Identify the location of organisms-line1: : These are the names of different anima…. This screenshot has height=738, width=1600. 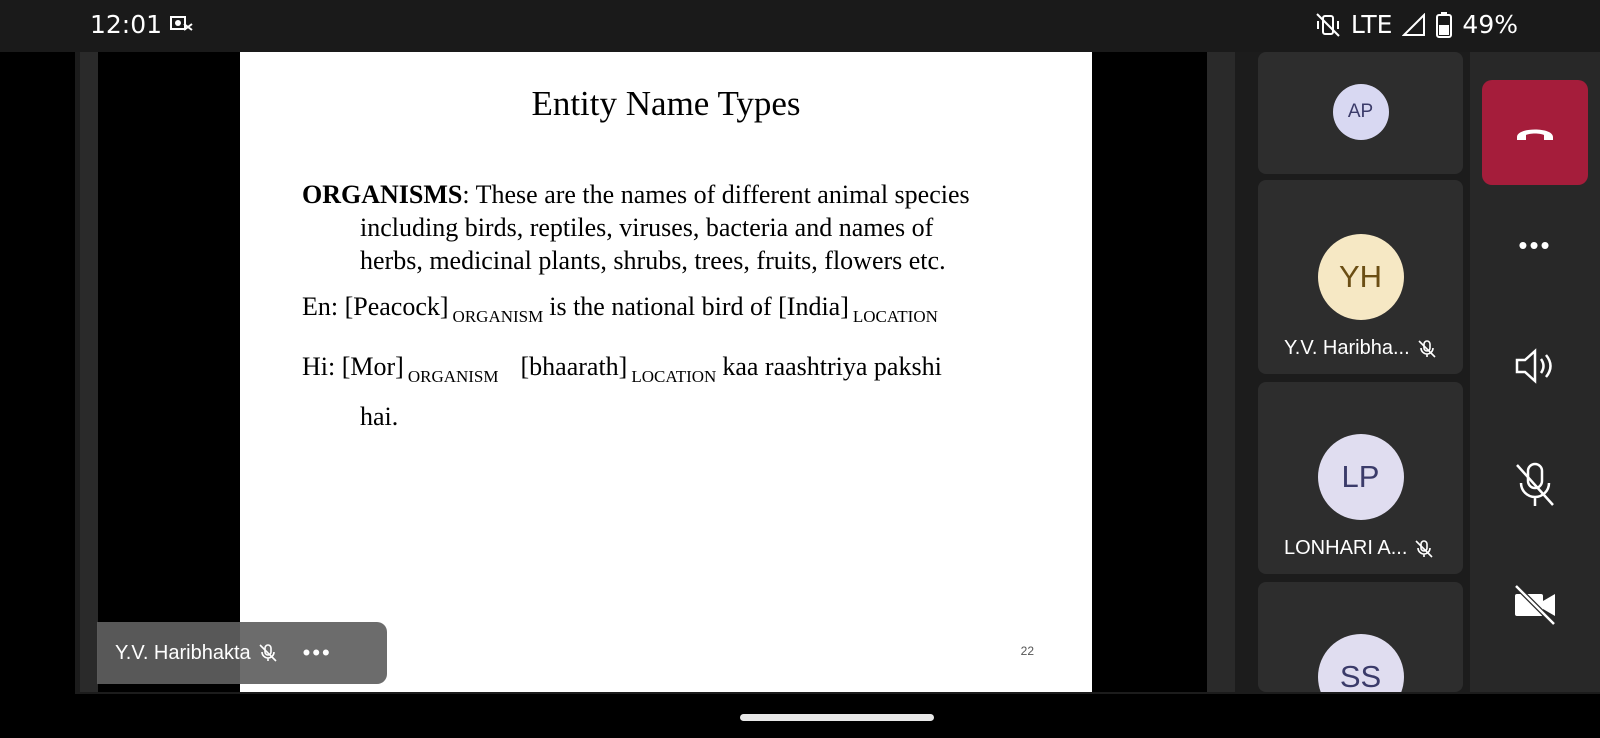
(716, 194).